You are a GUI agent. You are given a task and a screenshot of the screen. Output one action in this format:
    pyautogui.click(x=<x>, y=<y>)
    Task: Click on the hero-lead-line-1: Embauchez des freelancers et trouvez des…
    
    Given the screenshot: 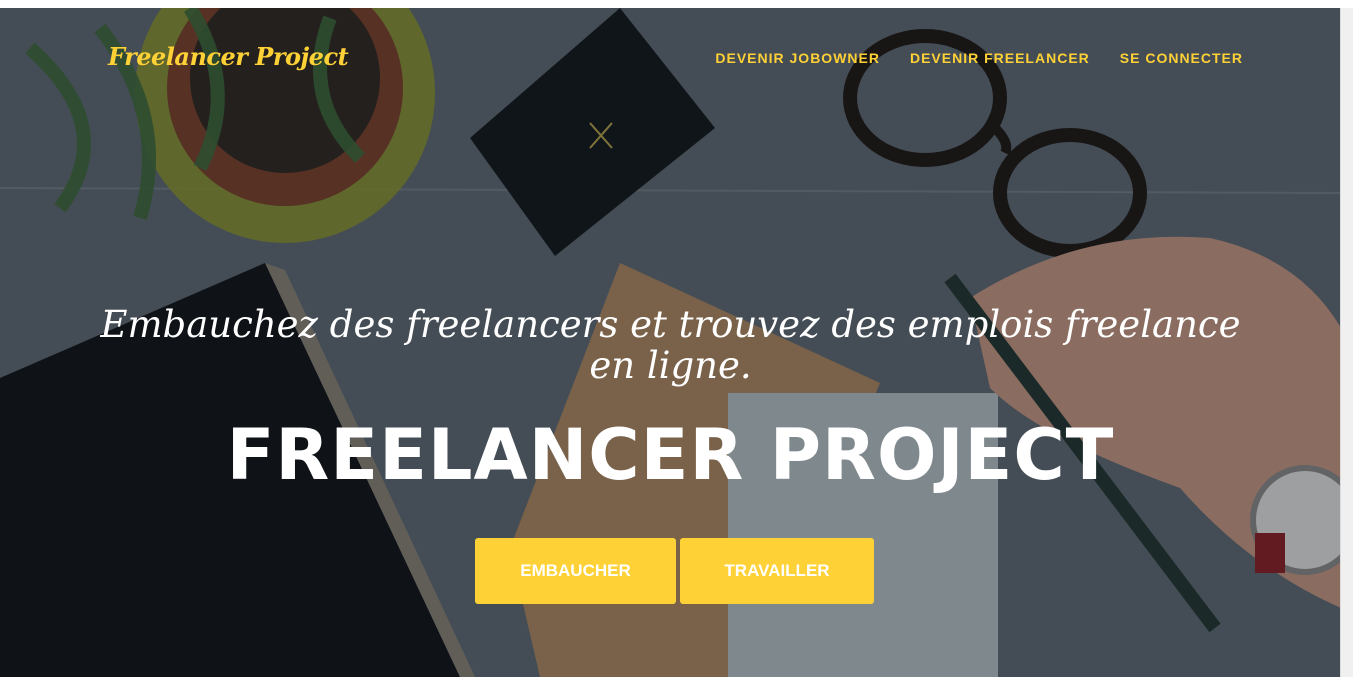 What is the action you would take?
    pyautogui.click(x=670, y=324)
    